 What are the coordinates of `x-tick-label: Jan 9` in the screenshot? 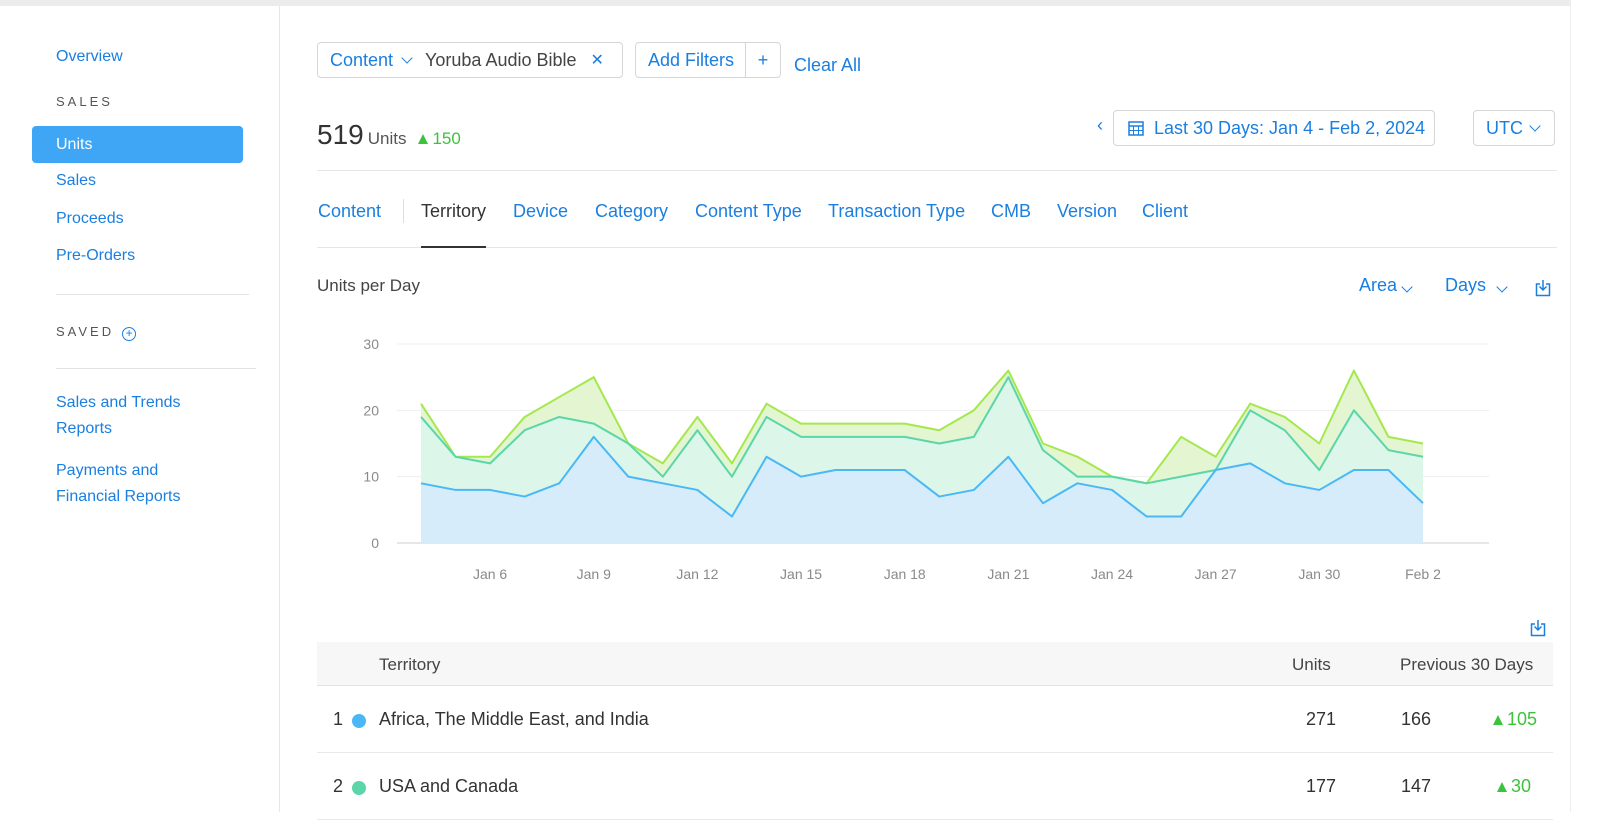 It's located at (594, 574).